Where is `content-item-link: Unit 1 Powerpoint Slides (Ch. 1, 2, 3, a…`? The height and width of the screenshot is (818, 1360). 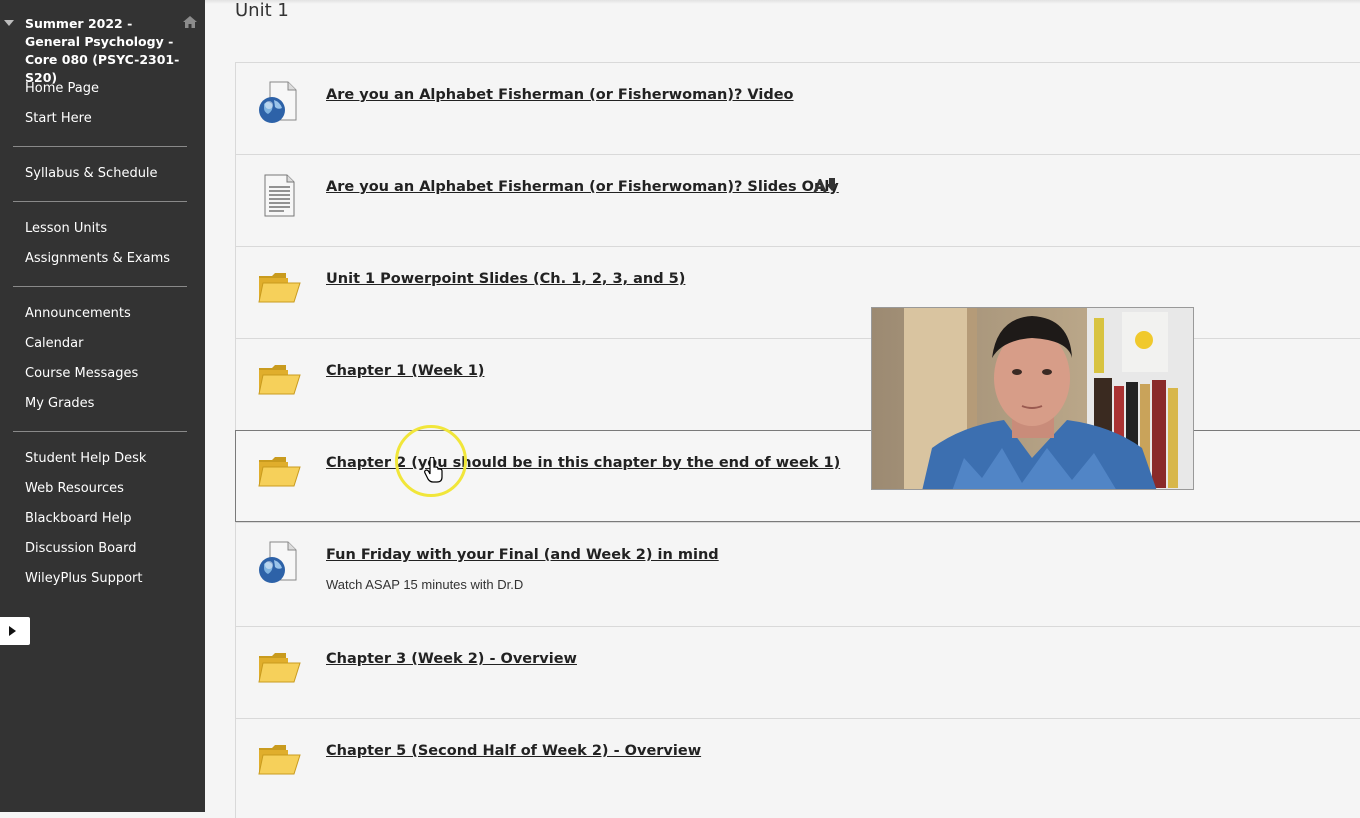
content-item-link: Unit 1 Powerpoint Slides (Ch. 1, 2, 3, a… is located at coordinates (505, 279).